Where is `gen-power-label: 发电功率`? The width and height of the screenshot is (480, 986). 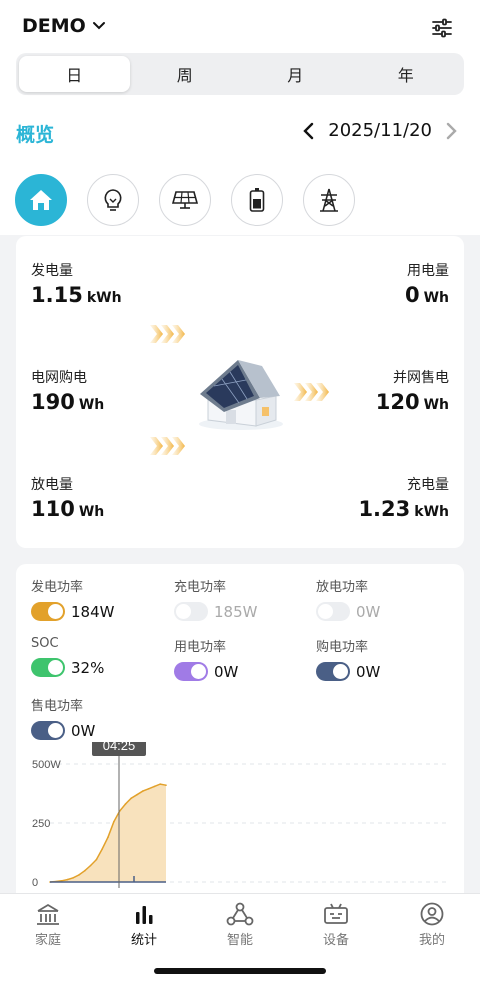 gen-power-label: 发电功率 is located at coordinates (57, 587).